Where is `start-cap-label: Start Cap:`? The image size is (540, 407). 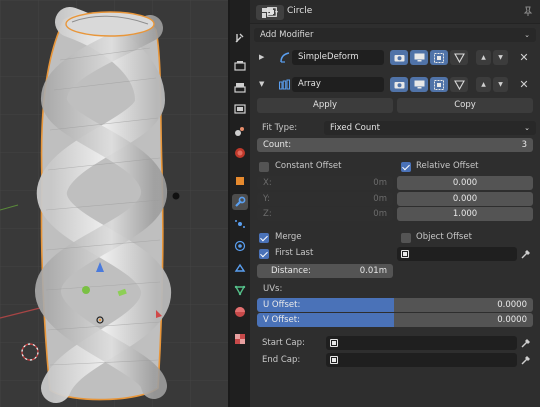 start-cap-label: Start Cap: is located at coordinates (283, 343).